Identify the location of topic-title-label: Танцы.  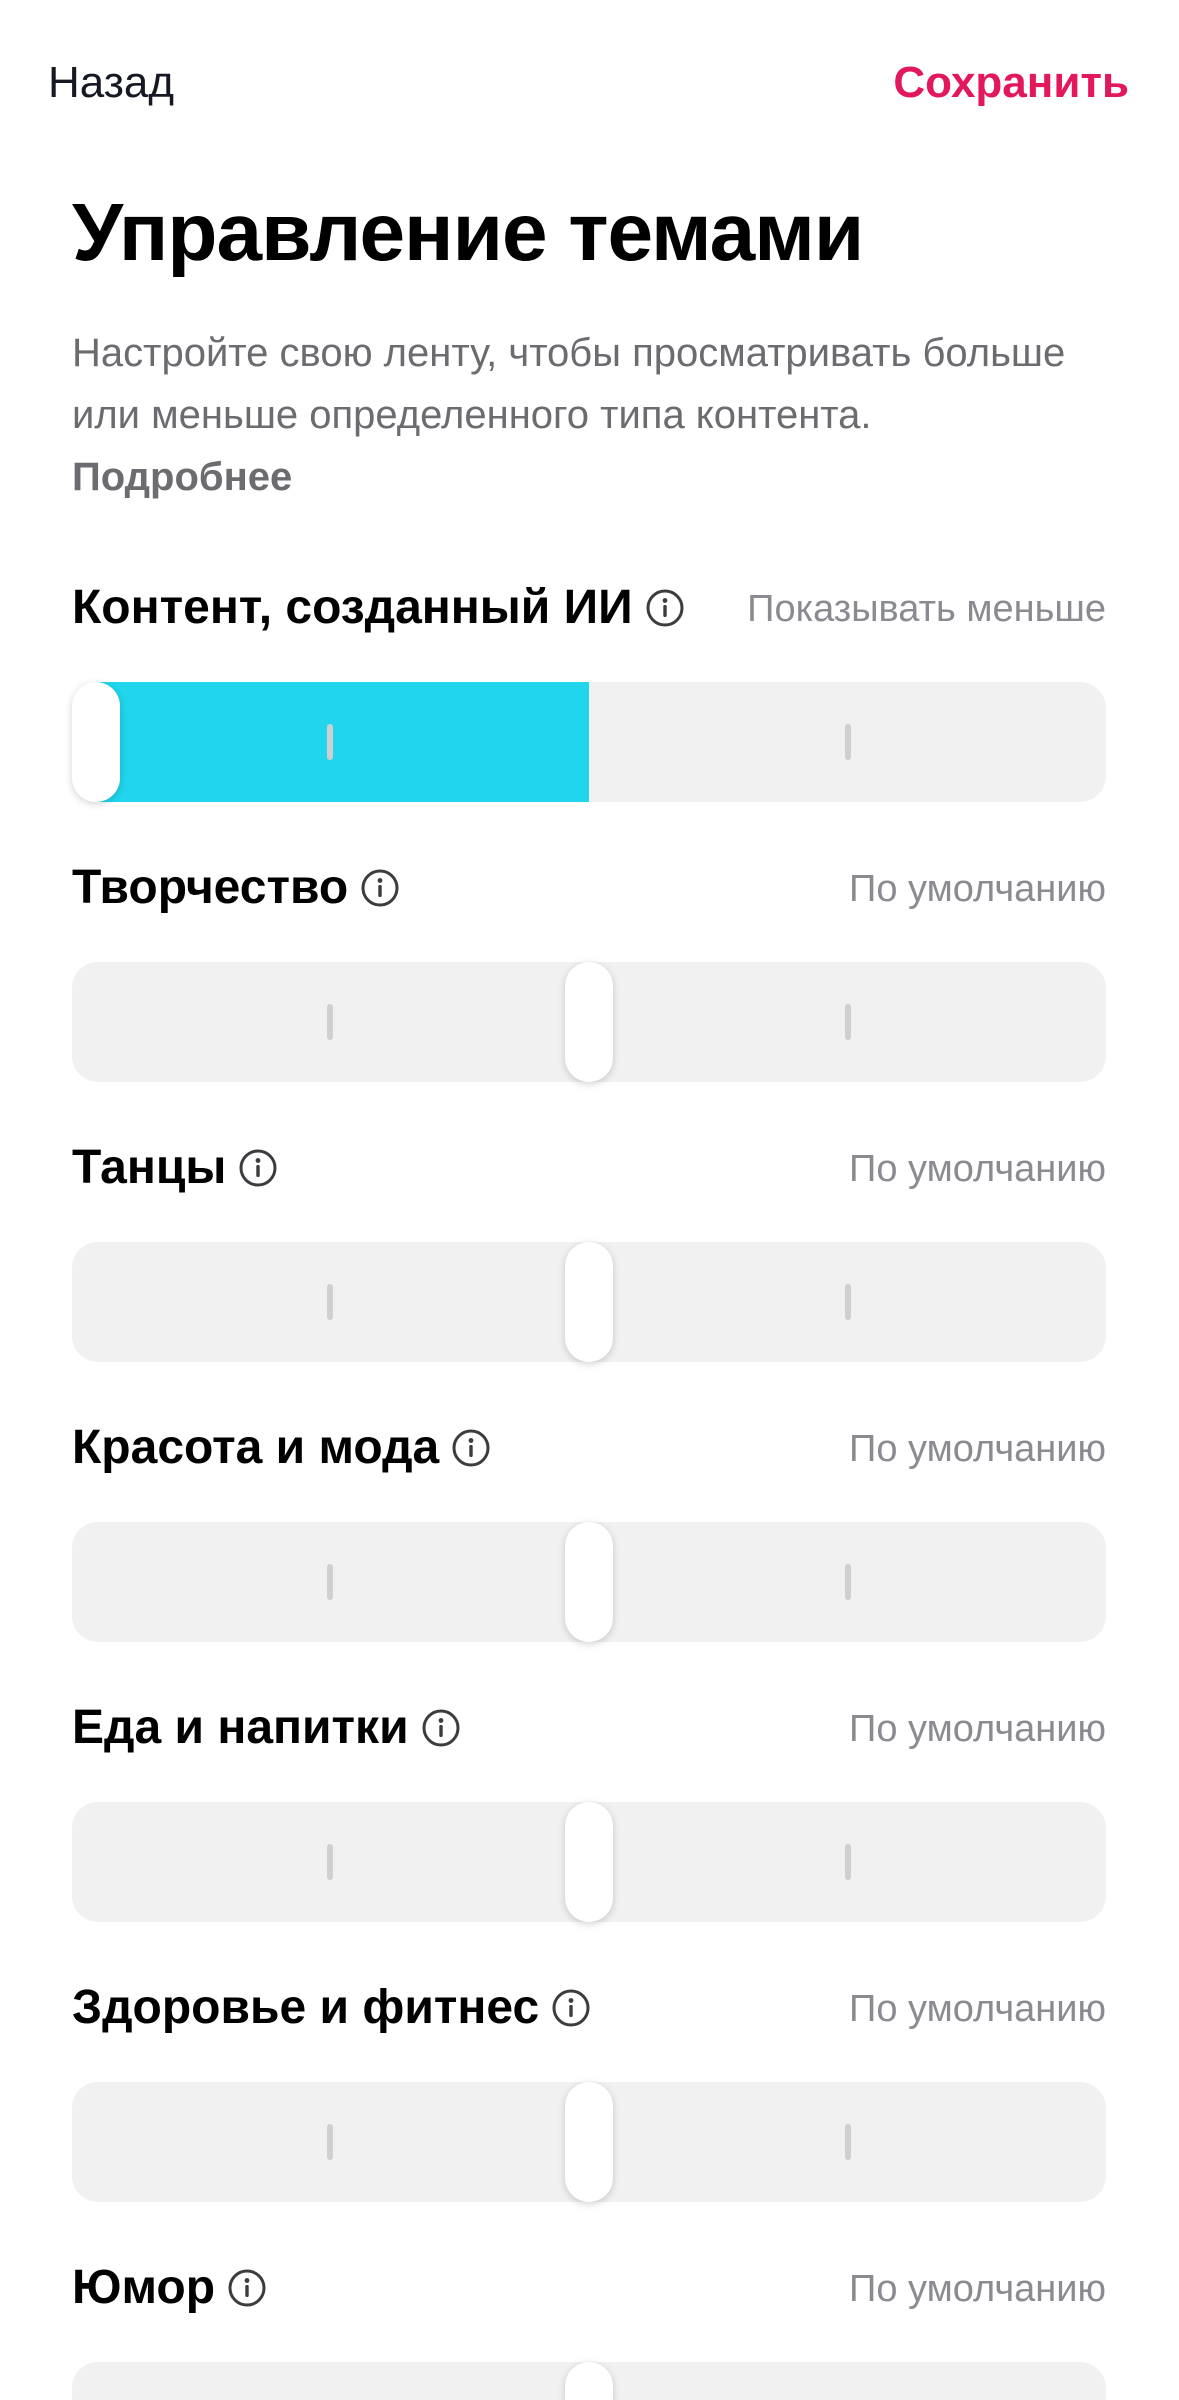
(149, 1167).